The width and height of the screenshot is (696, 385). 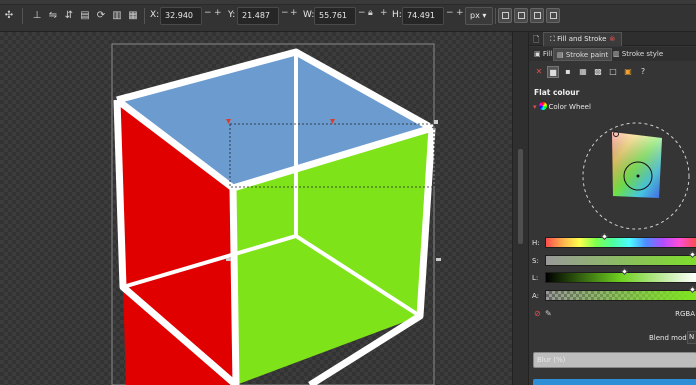 I want to click on rotate-icon: ⟳, so click(x=101, y=16).